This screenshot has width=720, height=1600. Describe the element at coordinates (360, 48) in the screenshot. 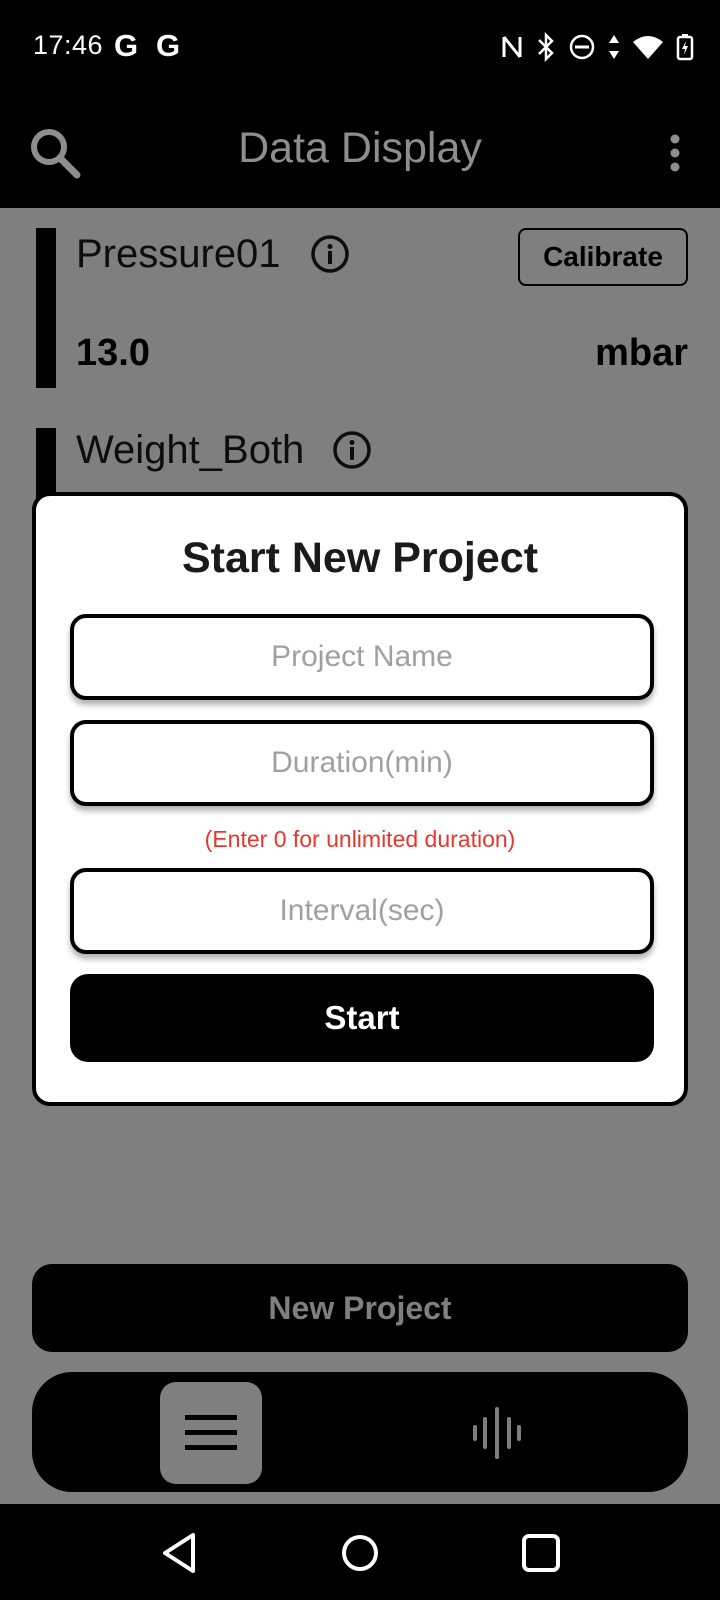

I see `status-bar: 17:46 G G` at that location.